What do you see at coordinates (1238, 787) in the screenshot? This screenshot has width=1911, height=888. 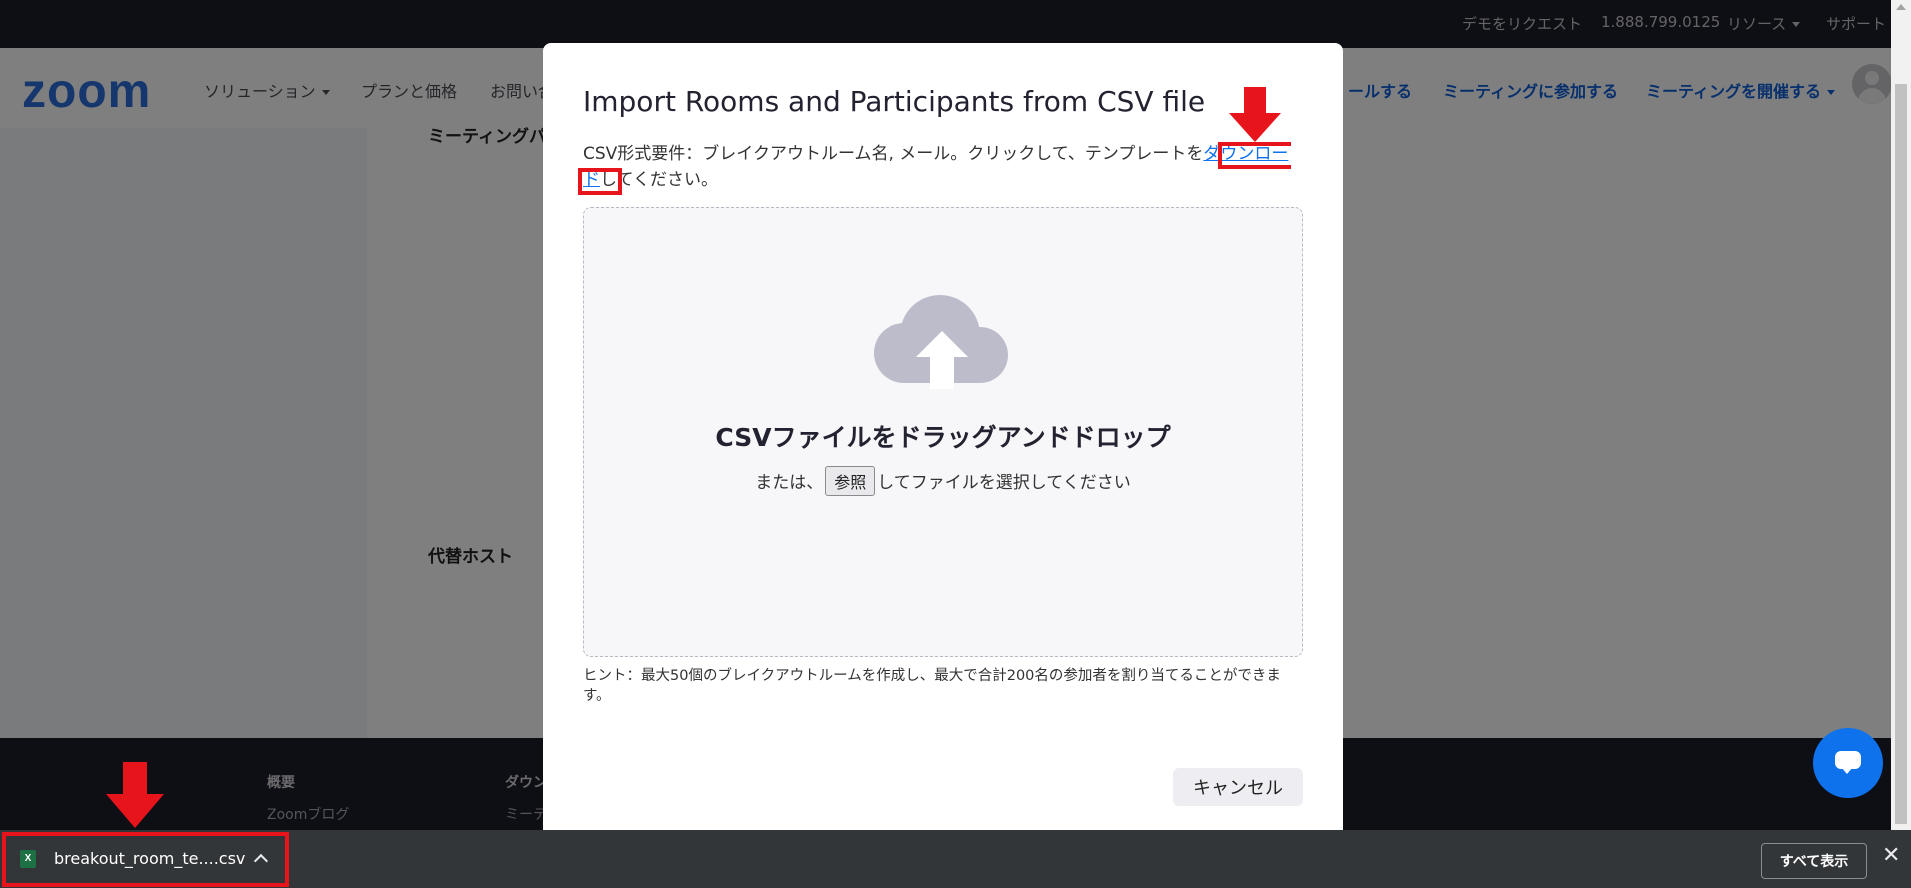 I see `cancel-button: キャンセル` at bounding box center [1238, 787].